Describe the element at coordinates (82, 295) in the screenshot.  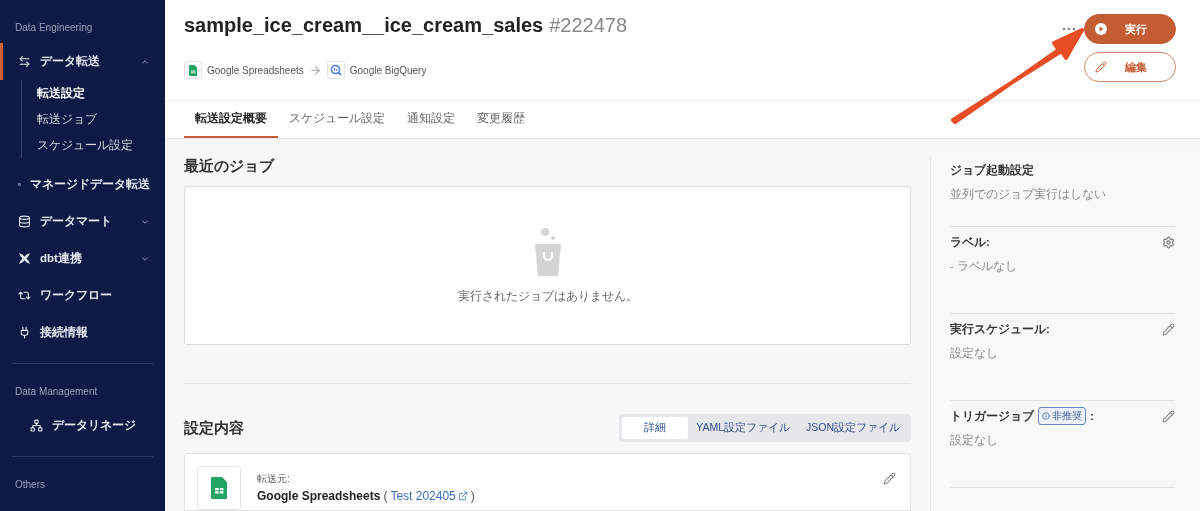
I see `nav-item: ワークフロー` at that location.